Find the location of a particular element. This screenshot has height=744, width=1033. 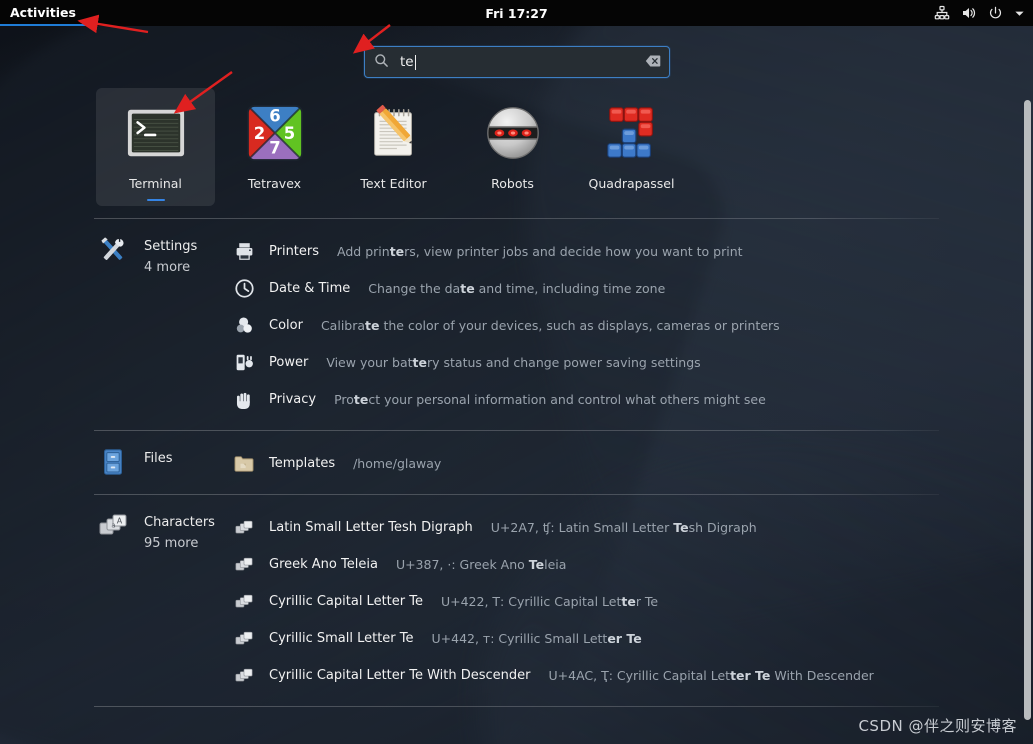

provider-text: Characters 95 more is located at coordinates (179, 530).